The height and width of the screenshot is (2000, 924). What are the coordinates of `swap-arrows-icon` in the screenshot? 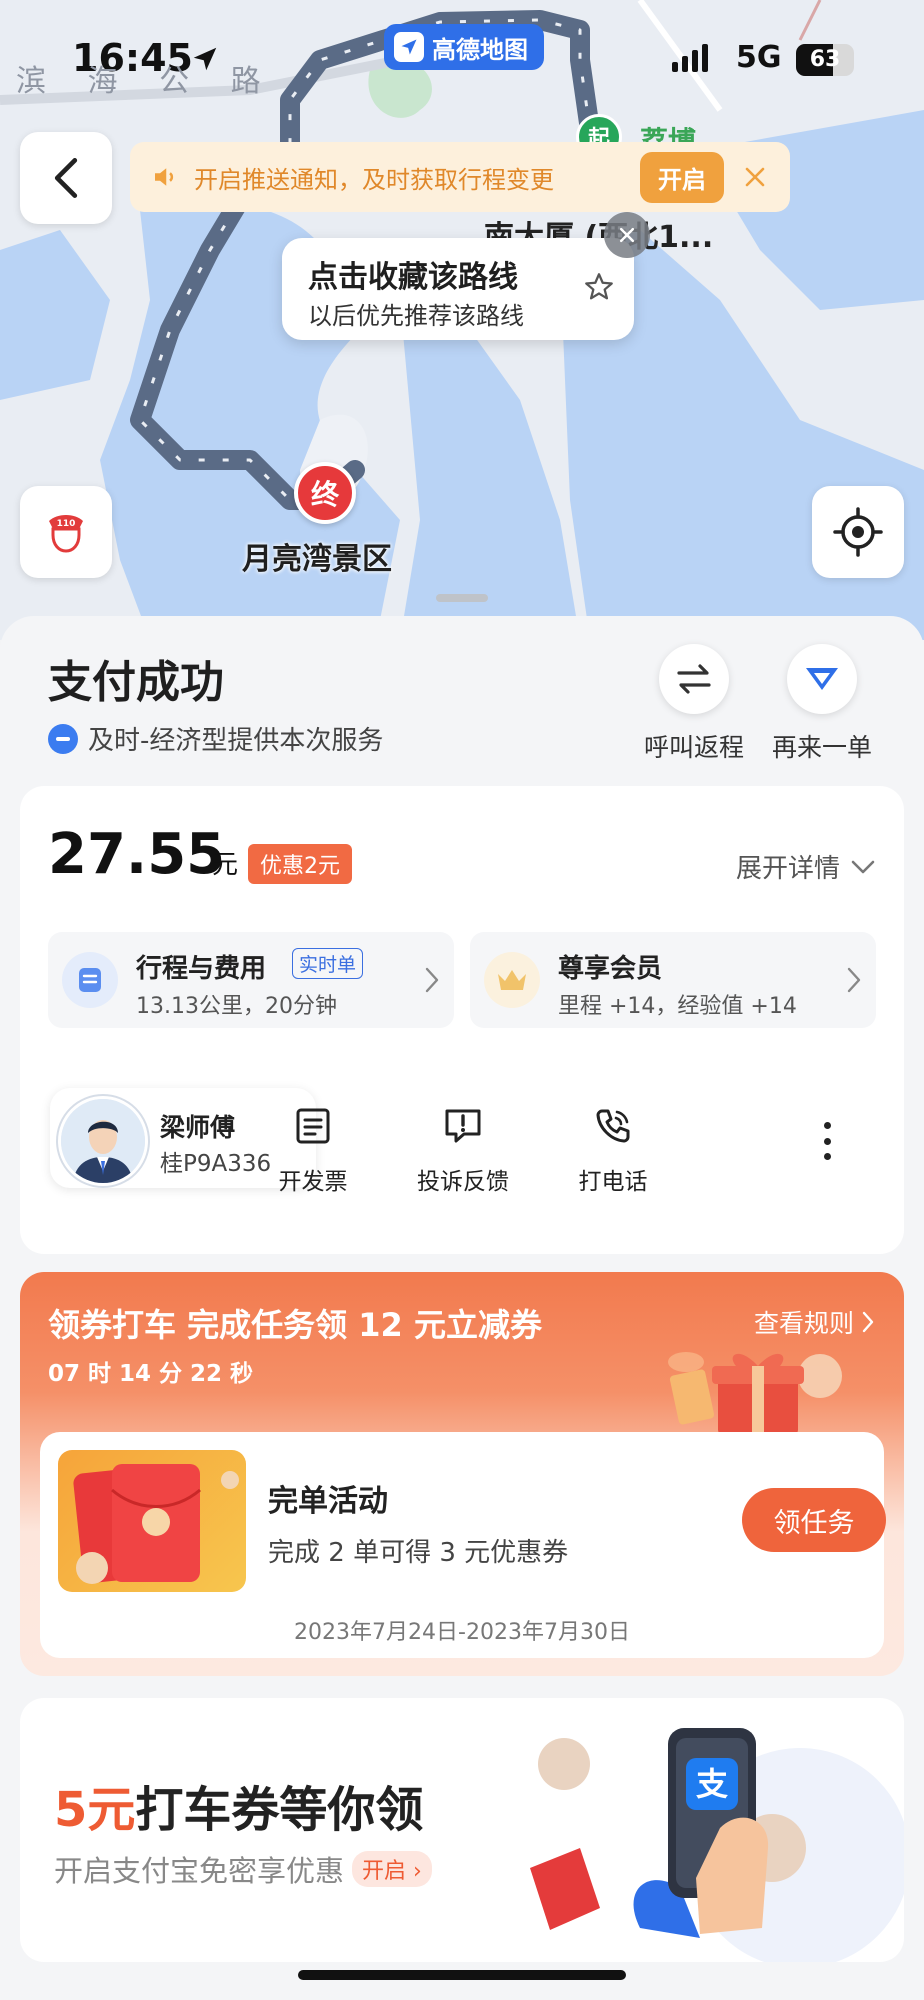 It's located at (694, 679).